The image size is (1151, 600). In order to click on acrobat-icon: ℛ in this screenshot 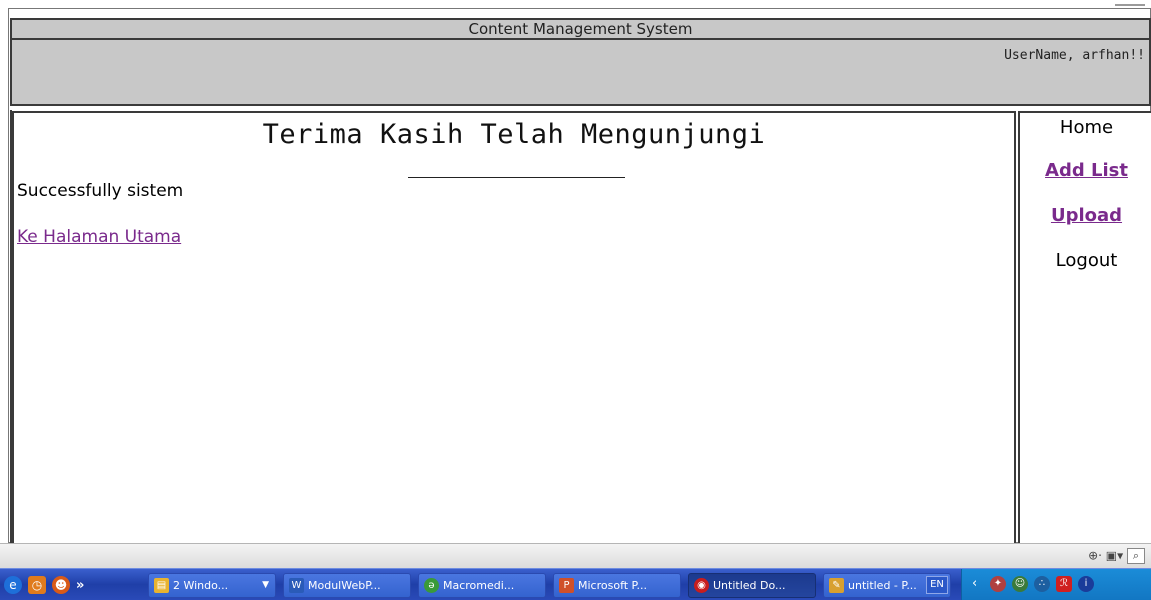, I will do `click(1064, 584)`.